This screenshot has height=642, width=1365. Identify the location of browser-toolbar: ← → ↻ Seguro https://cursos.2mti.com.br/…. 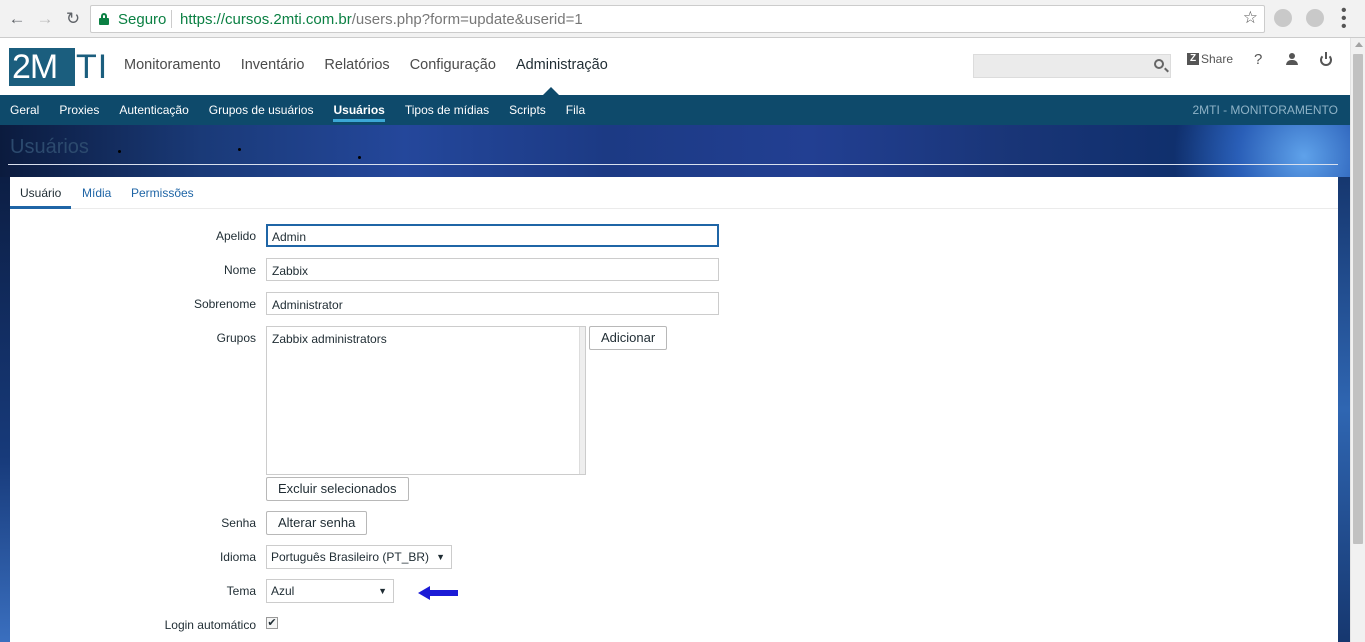
(682, 19).